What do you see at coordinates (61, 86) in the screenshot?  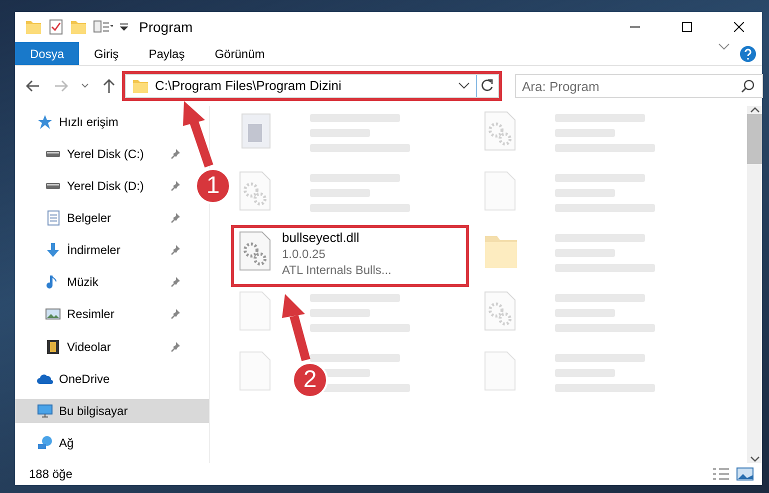 I see `forward-arrow-icon` at bounding box center [61, 86].